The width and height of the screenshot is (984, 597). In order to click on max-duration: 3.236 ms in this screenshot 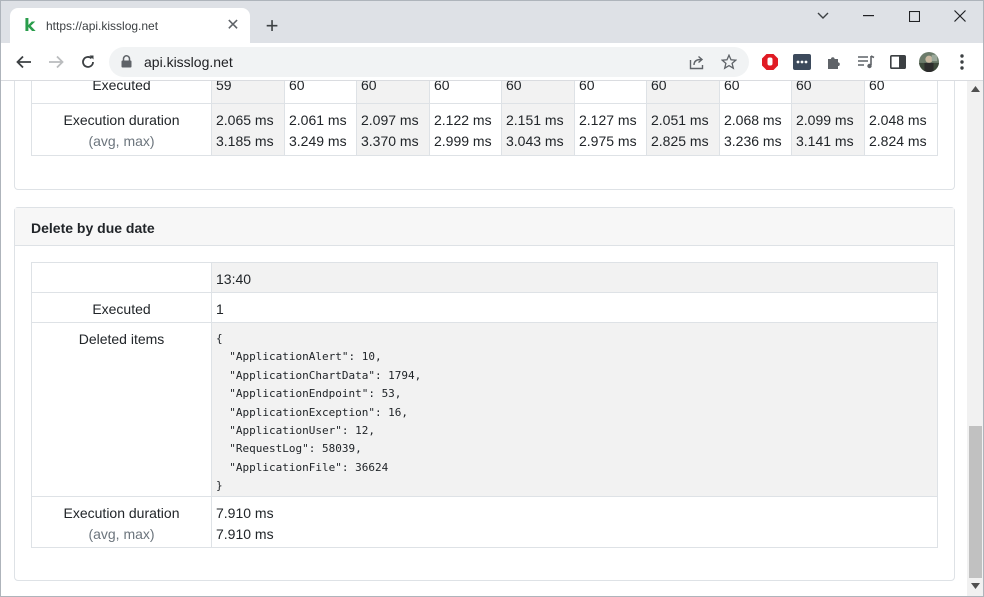, I will do `click(753, 140)`.